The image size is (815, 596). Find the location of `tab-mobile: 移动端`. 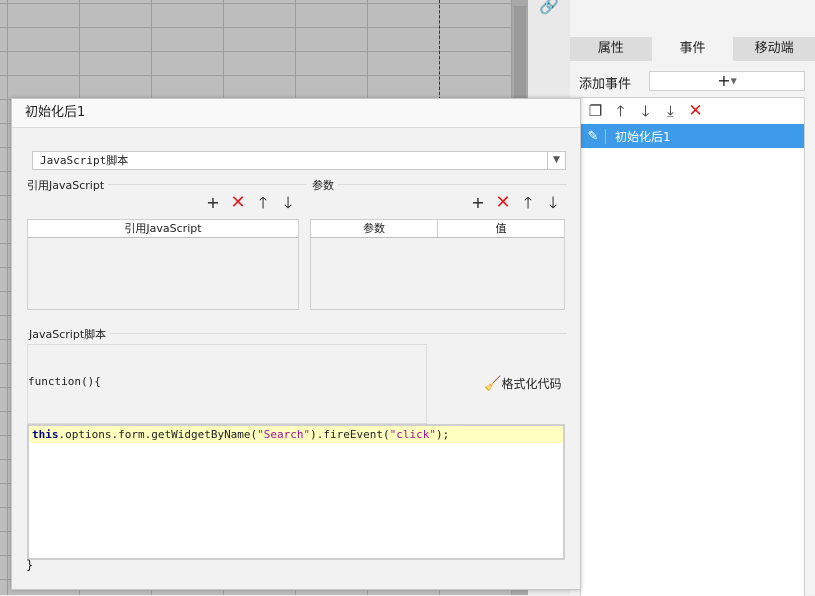

tab-mobile: 移动端 is located at coordinates (774, 49).